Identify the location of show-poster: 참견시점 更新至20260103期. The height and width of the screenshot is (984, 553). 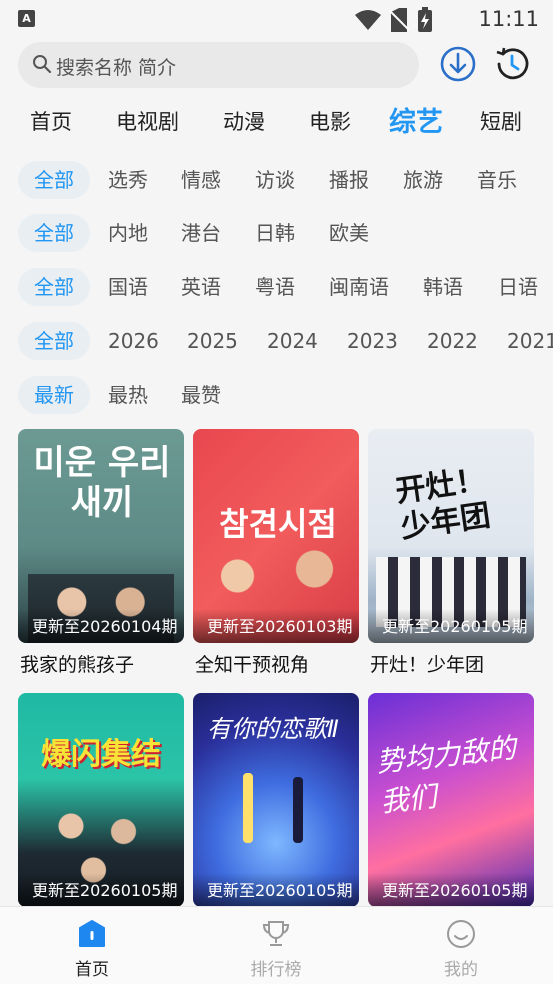
(276, 536).